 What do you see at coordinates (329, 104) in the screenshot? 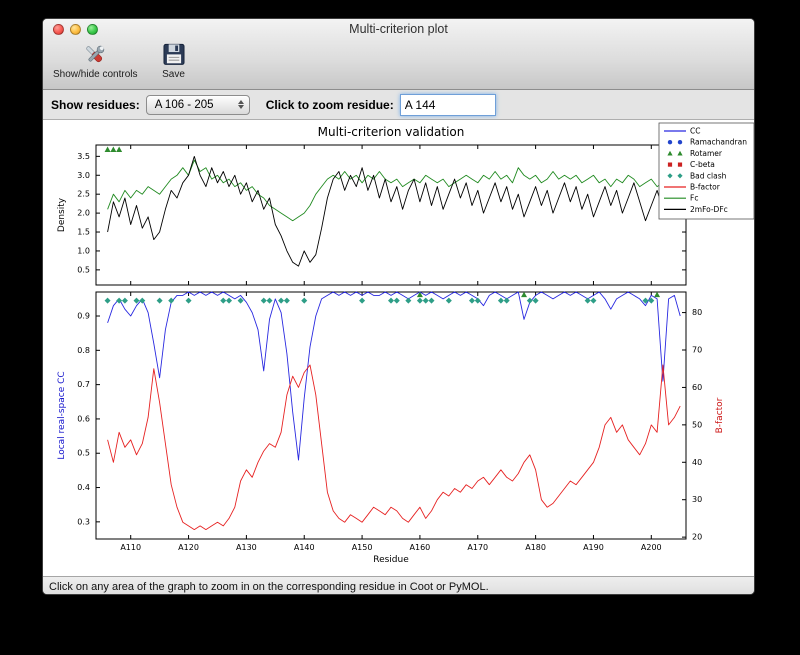
I see `zoom-residue-label: Click to zoom residue:` at bounding box center [329, 104].